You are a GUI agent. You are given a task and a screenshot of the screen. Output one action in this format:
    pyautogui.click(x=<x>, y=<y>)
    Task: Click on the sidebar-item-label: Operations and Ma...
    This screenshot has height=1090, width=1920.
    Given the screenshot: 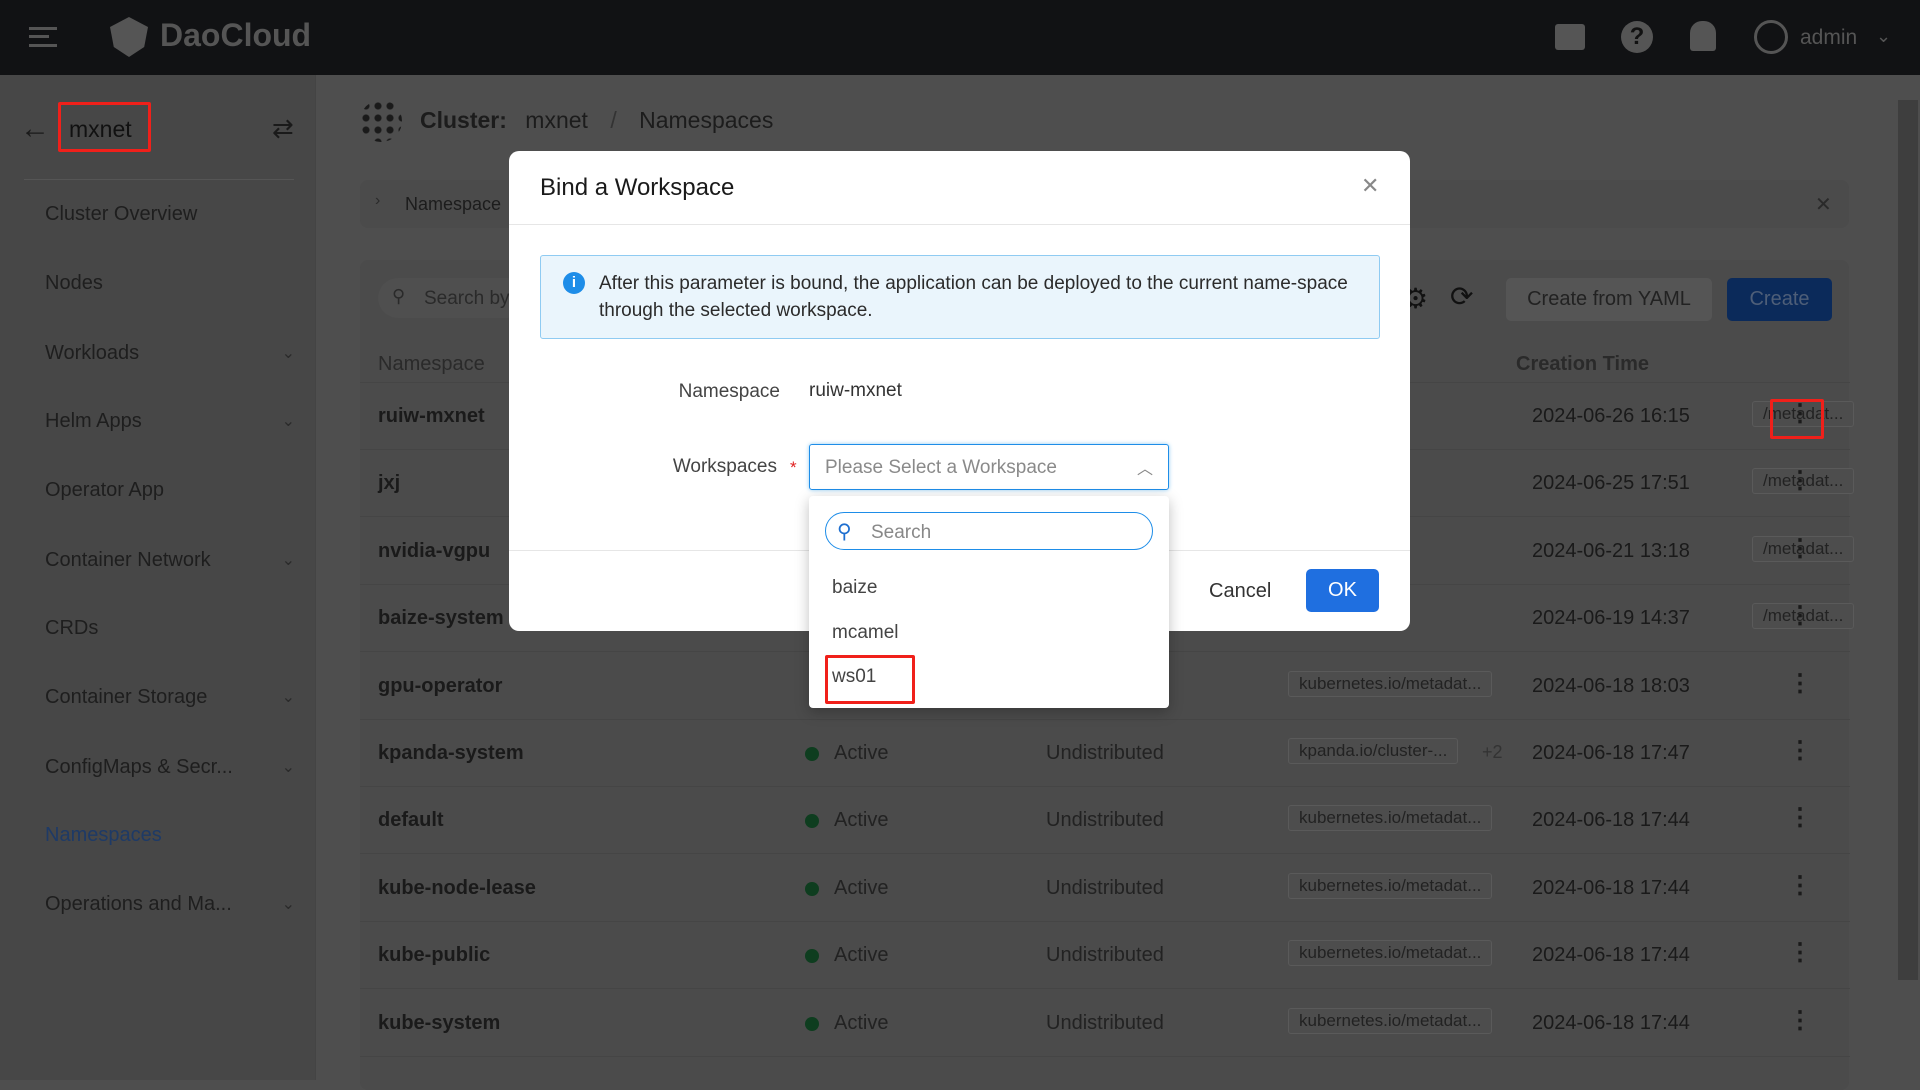 What is the action you would take?
    pyautogui.click(x=138, y=903)
    